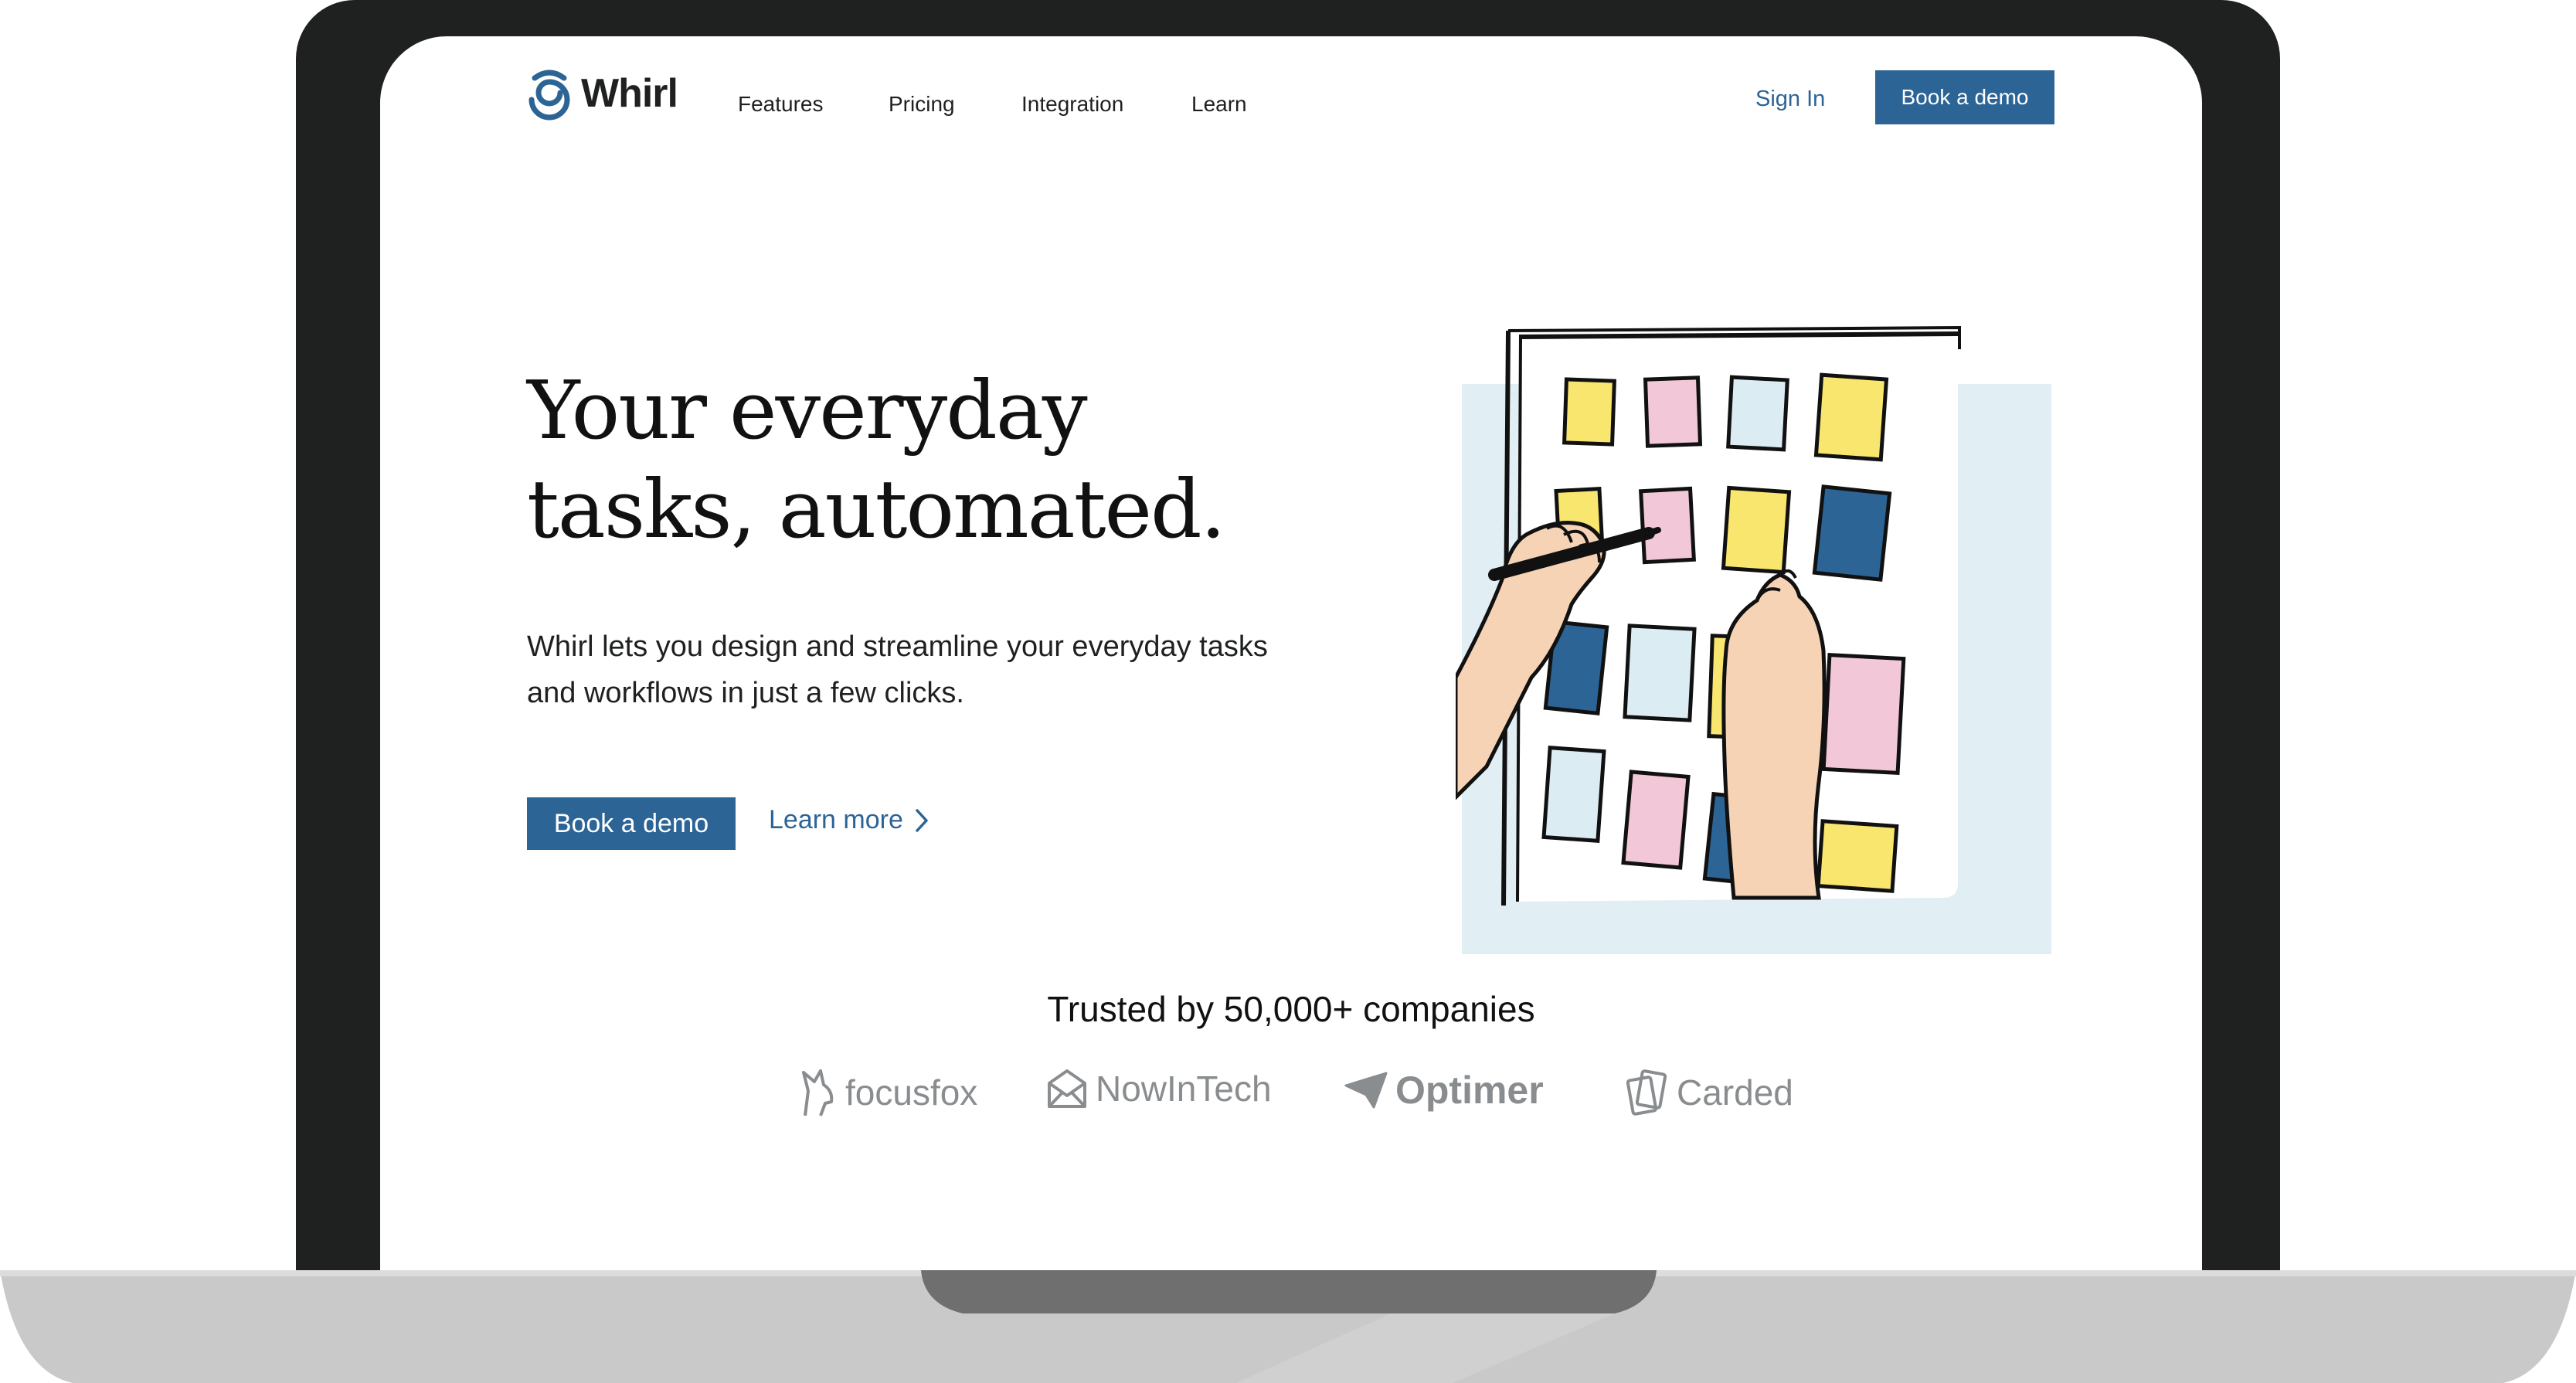  What do you see at coordinates (1735, 1092) in the screenshot?
I see `customer-logo-carded-name: Carded` at bounding box center [1735, 1092].